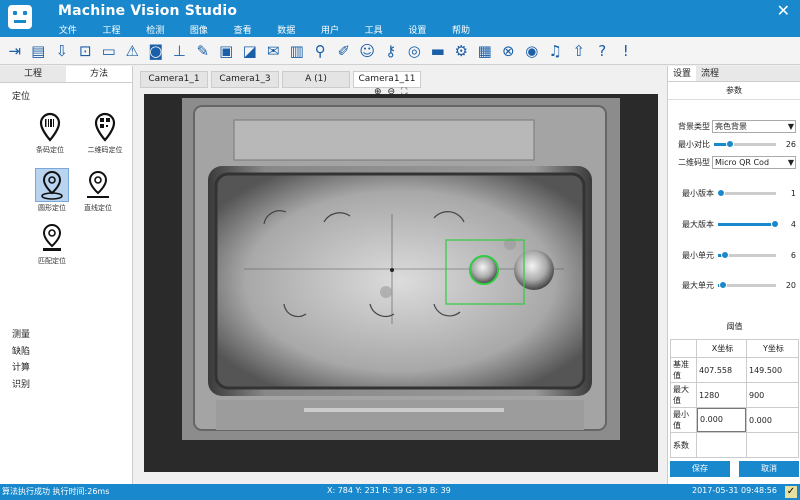 Image resolution: width=800 pixels, height=500 pixels. What do you see at coordinates (21, 350) in the screenshot?
I see `section-defect: 缺陷` at bounding box center [21, 350].